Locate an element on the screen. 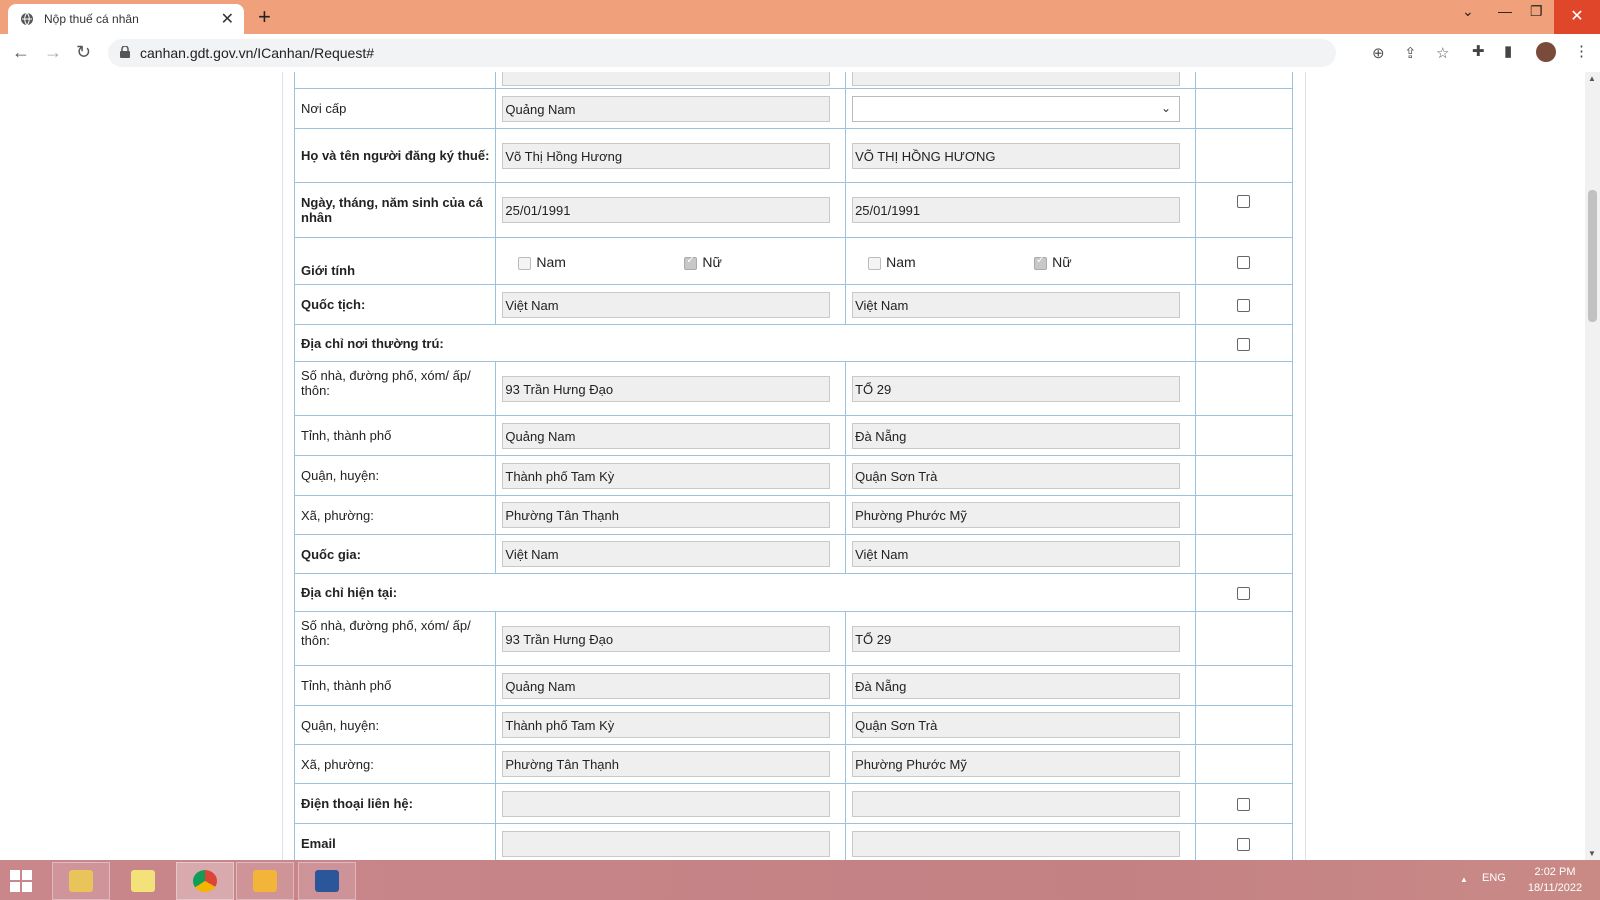 The image size is (1600, 900). scroll-up-icon: ▲ is located at coordinates (1592, 78).